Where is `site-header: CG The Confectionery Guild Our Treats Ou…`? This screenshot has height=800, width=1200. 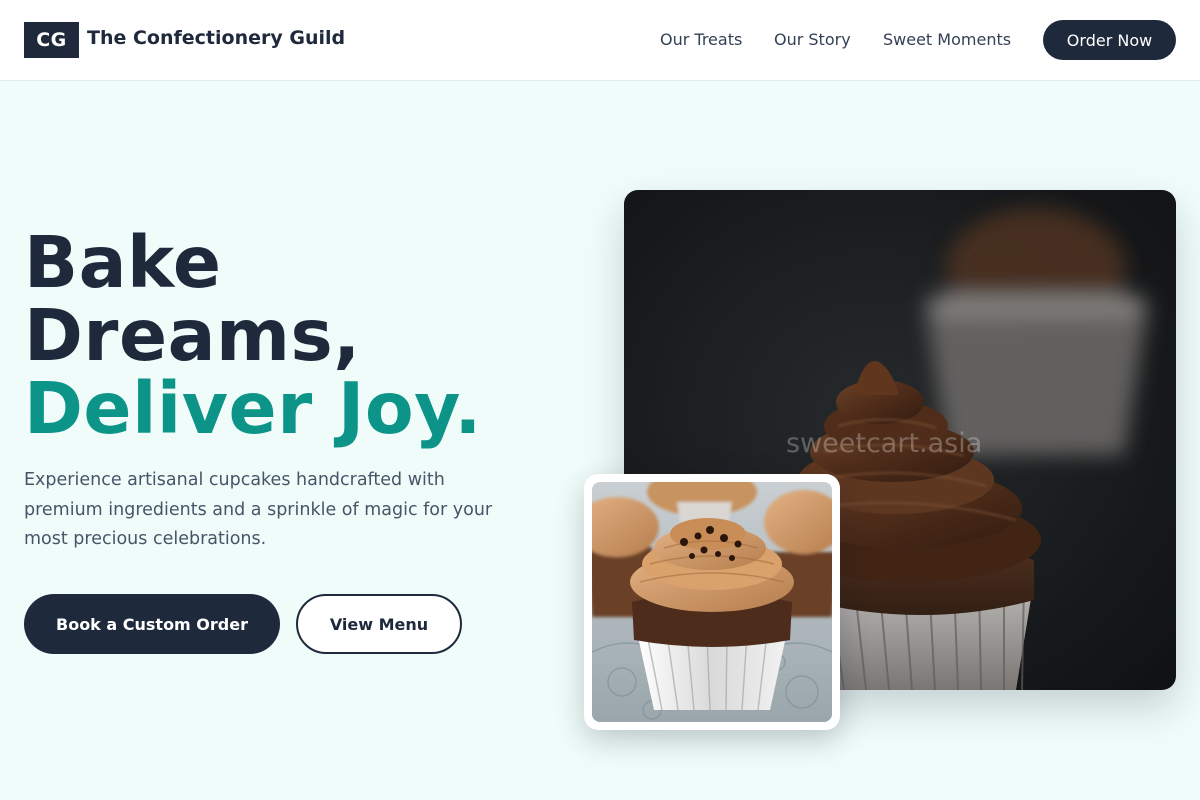
site-header: CG The Confectionery Guild Our Treats Ou… is located at coordinates (600, 40).